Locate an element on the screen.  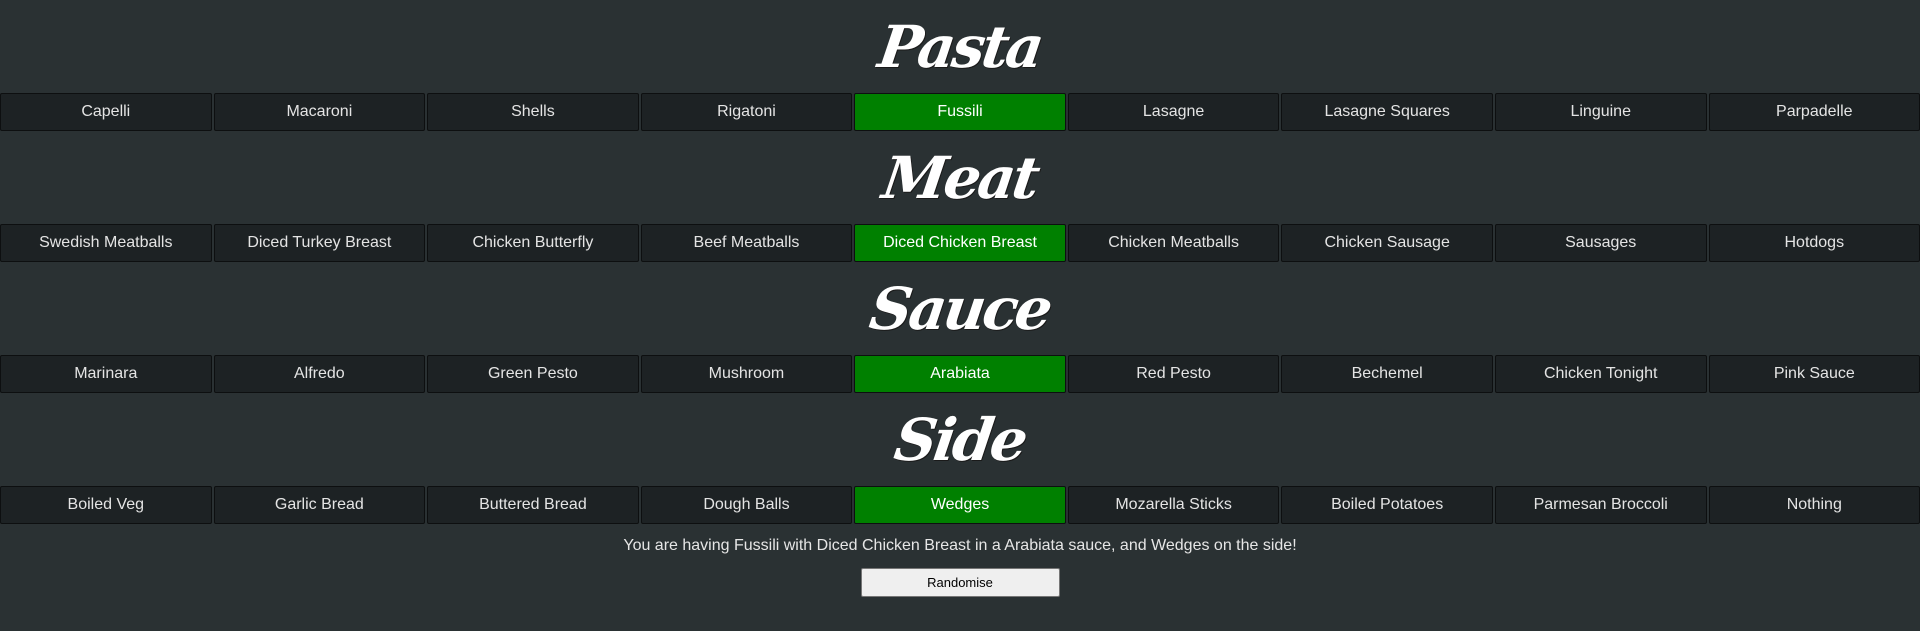
pasta-option-capelli: Capelli is located at coordinates (106, 112).